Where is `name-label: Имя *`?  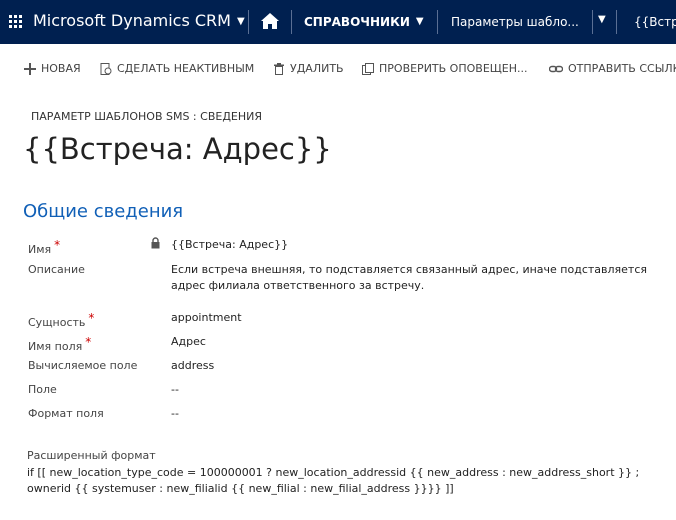
name-label: Имя * is located at coordinates (44, 247).